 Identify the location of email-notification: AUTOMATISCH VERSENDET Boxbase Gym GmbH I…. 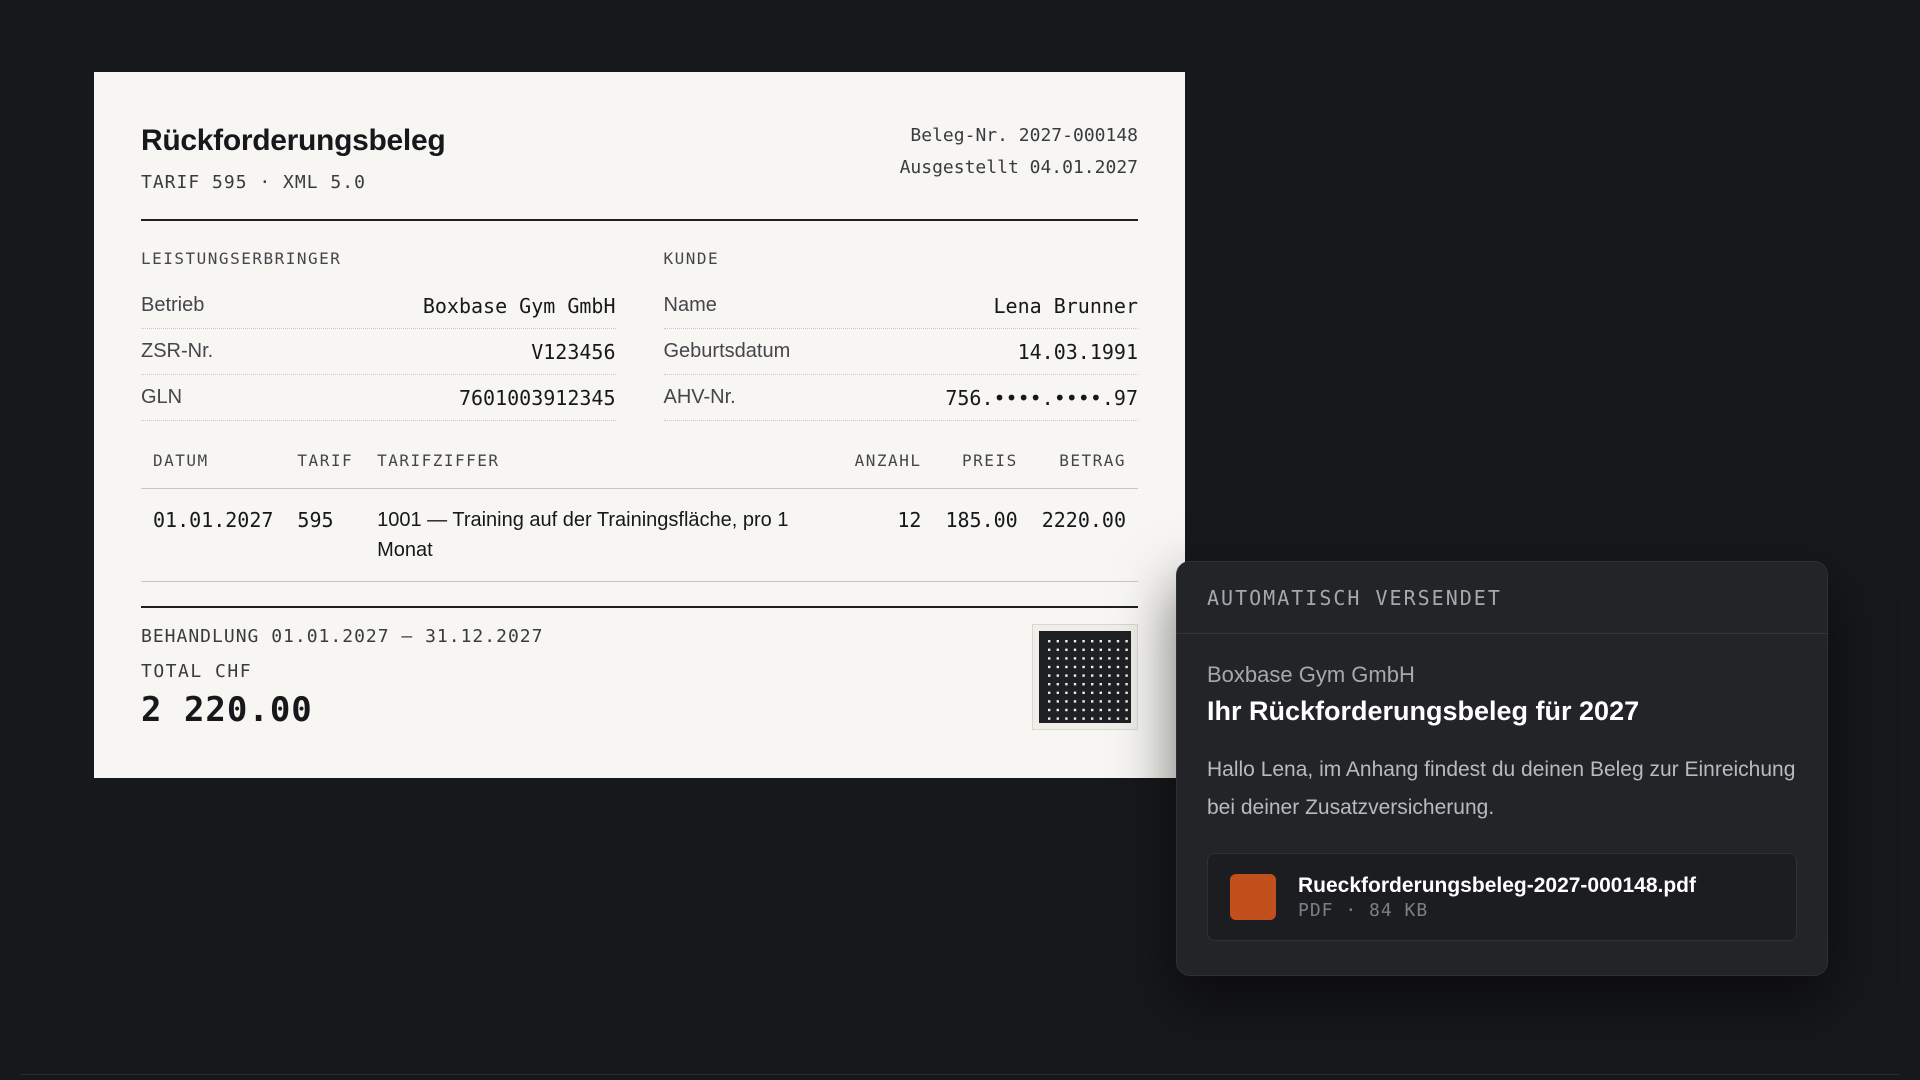
(1502, 768).